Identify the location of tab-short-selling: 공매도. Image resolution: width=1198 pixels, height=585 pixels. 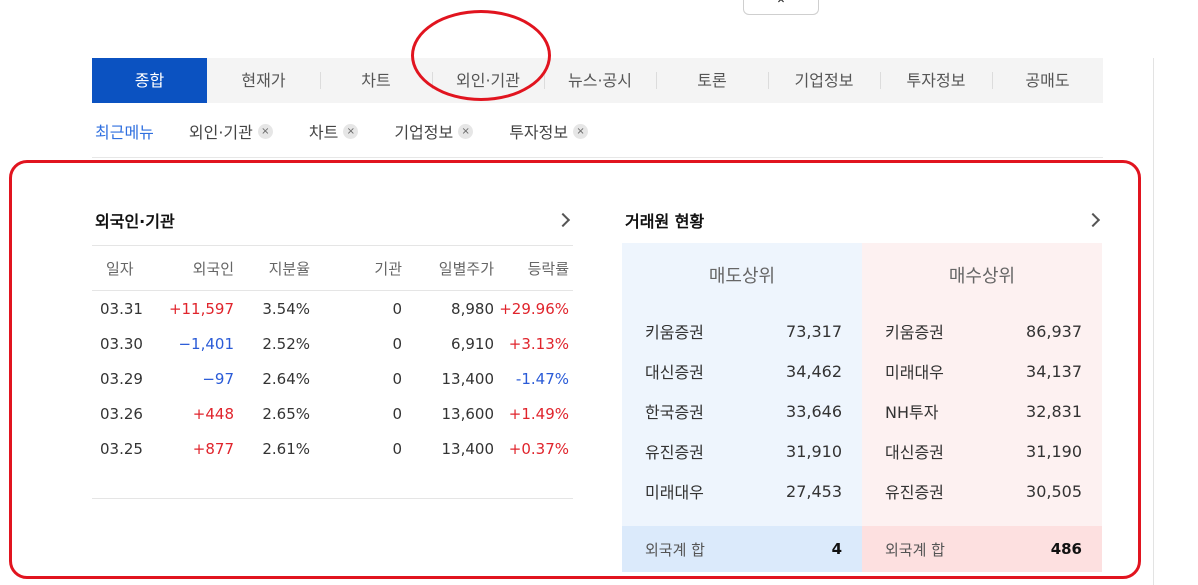
(1047, 80).